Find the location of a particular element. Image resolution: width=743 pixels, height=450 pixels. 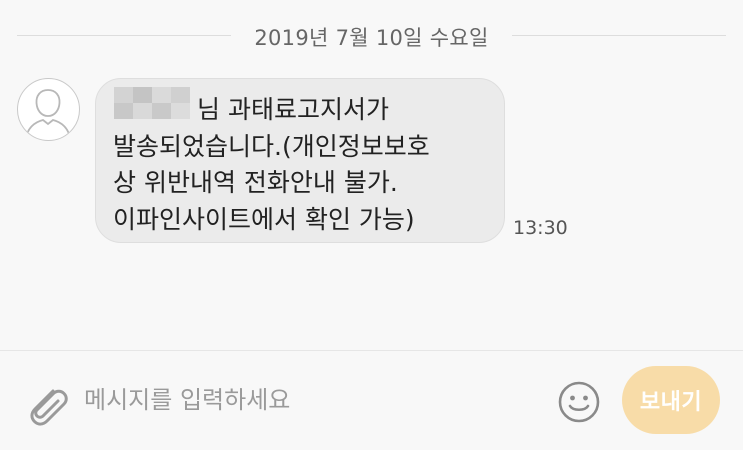

message-text-line1: 님 과태료고지서가 is located at coordinates (293, 109).